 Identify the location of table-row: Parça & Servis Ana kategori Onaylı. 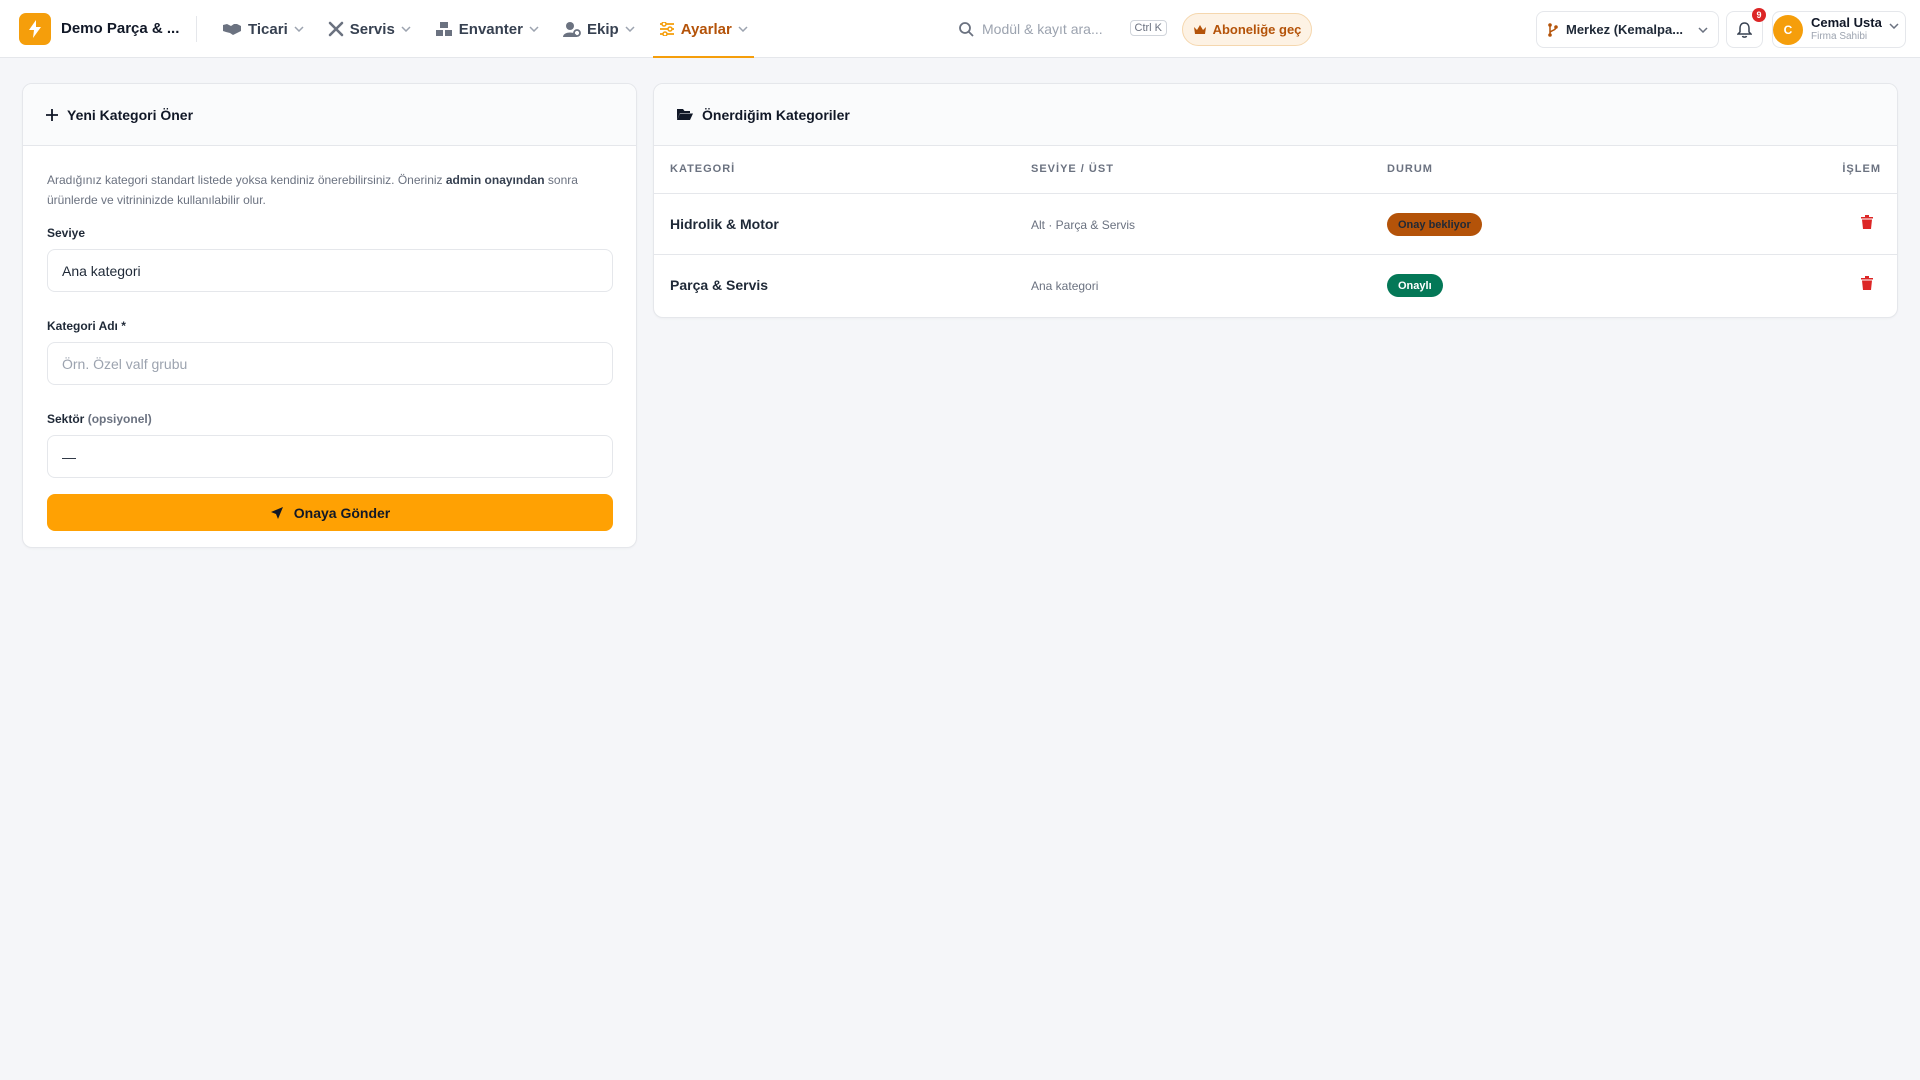
(1275, 285).